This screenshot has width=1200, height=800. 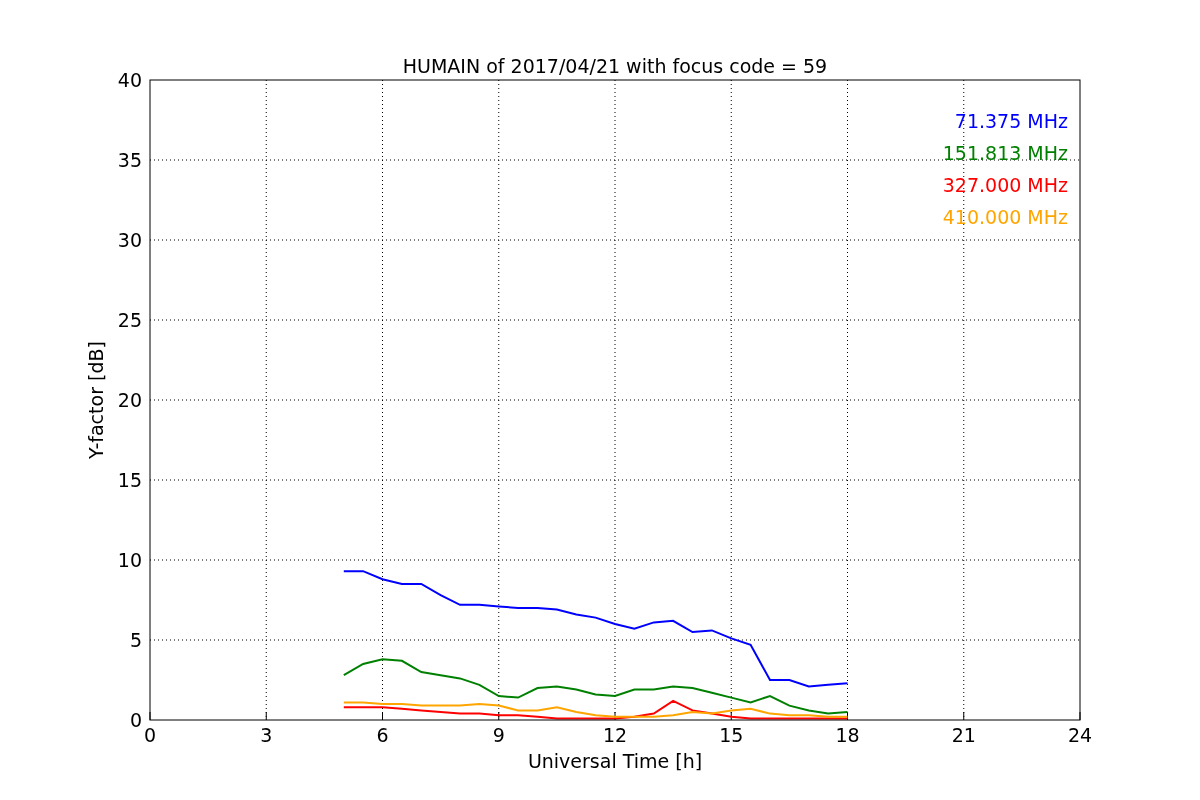 I want to click on y-tick-label: 5, so click(x=135, y=640).